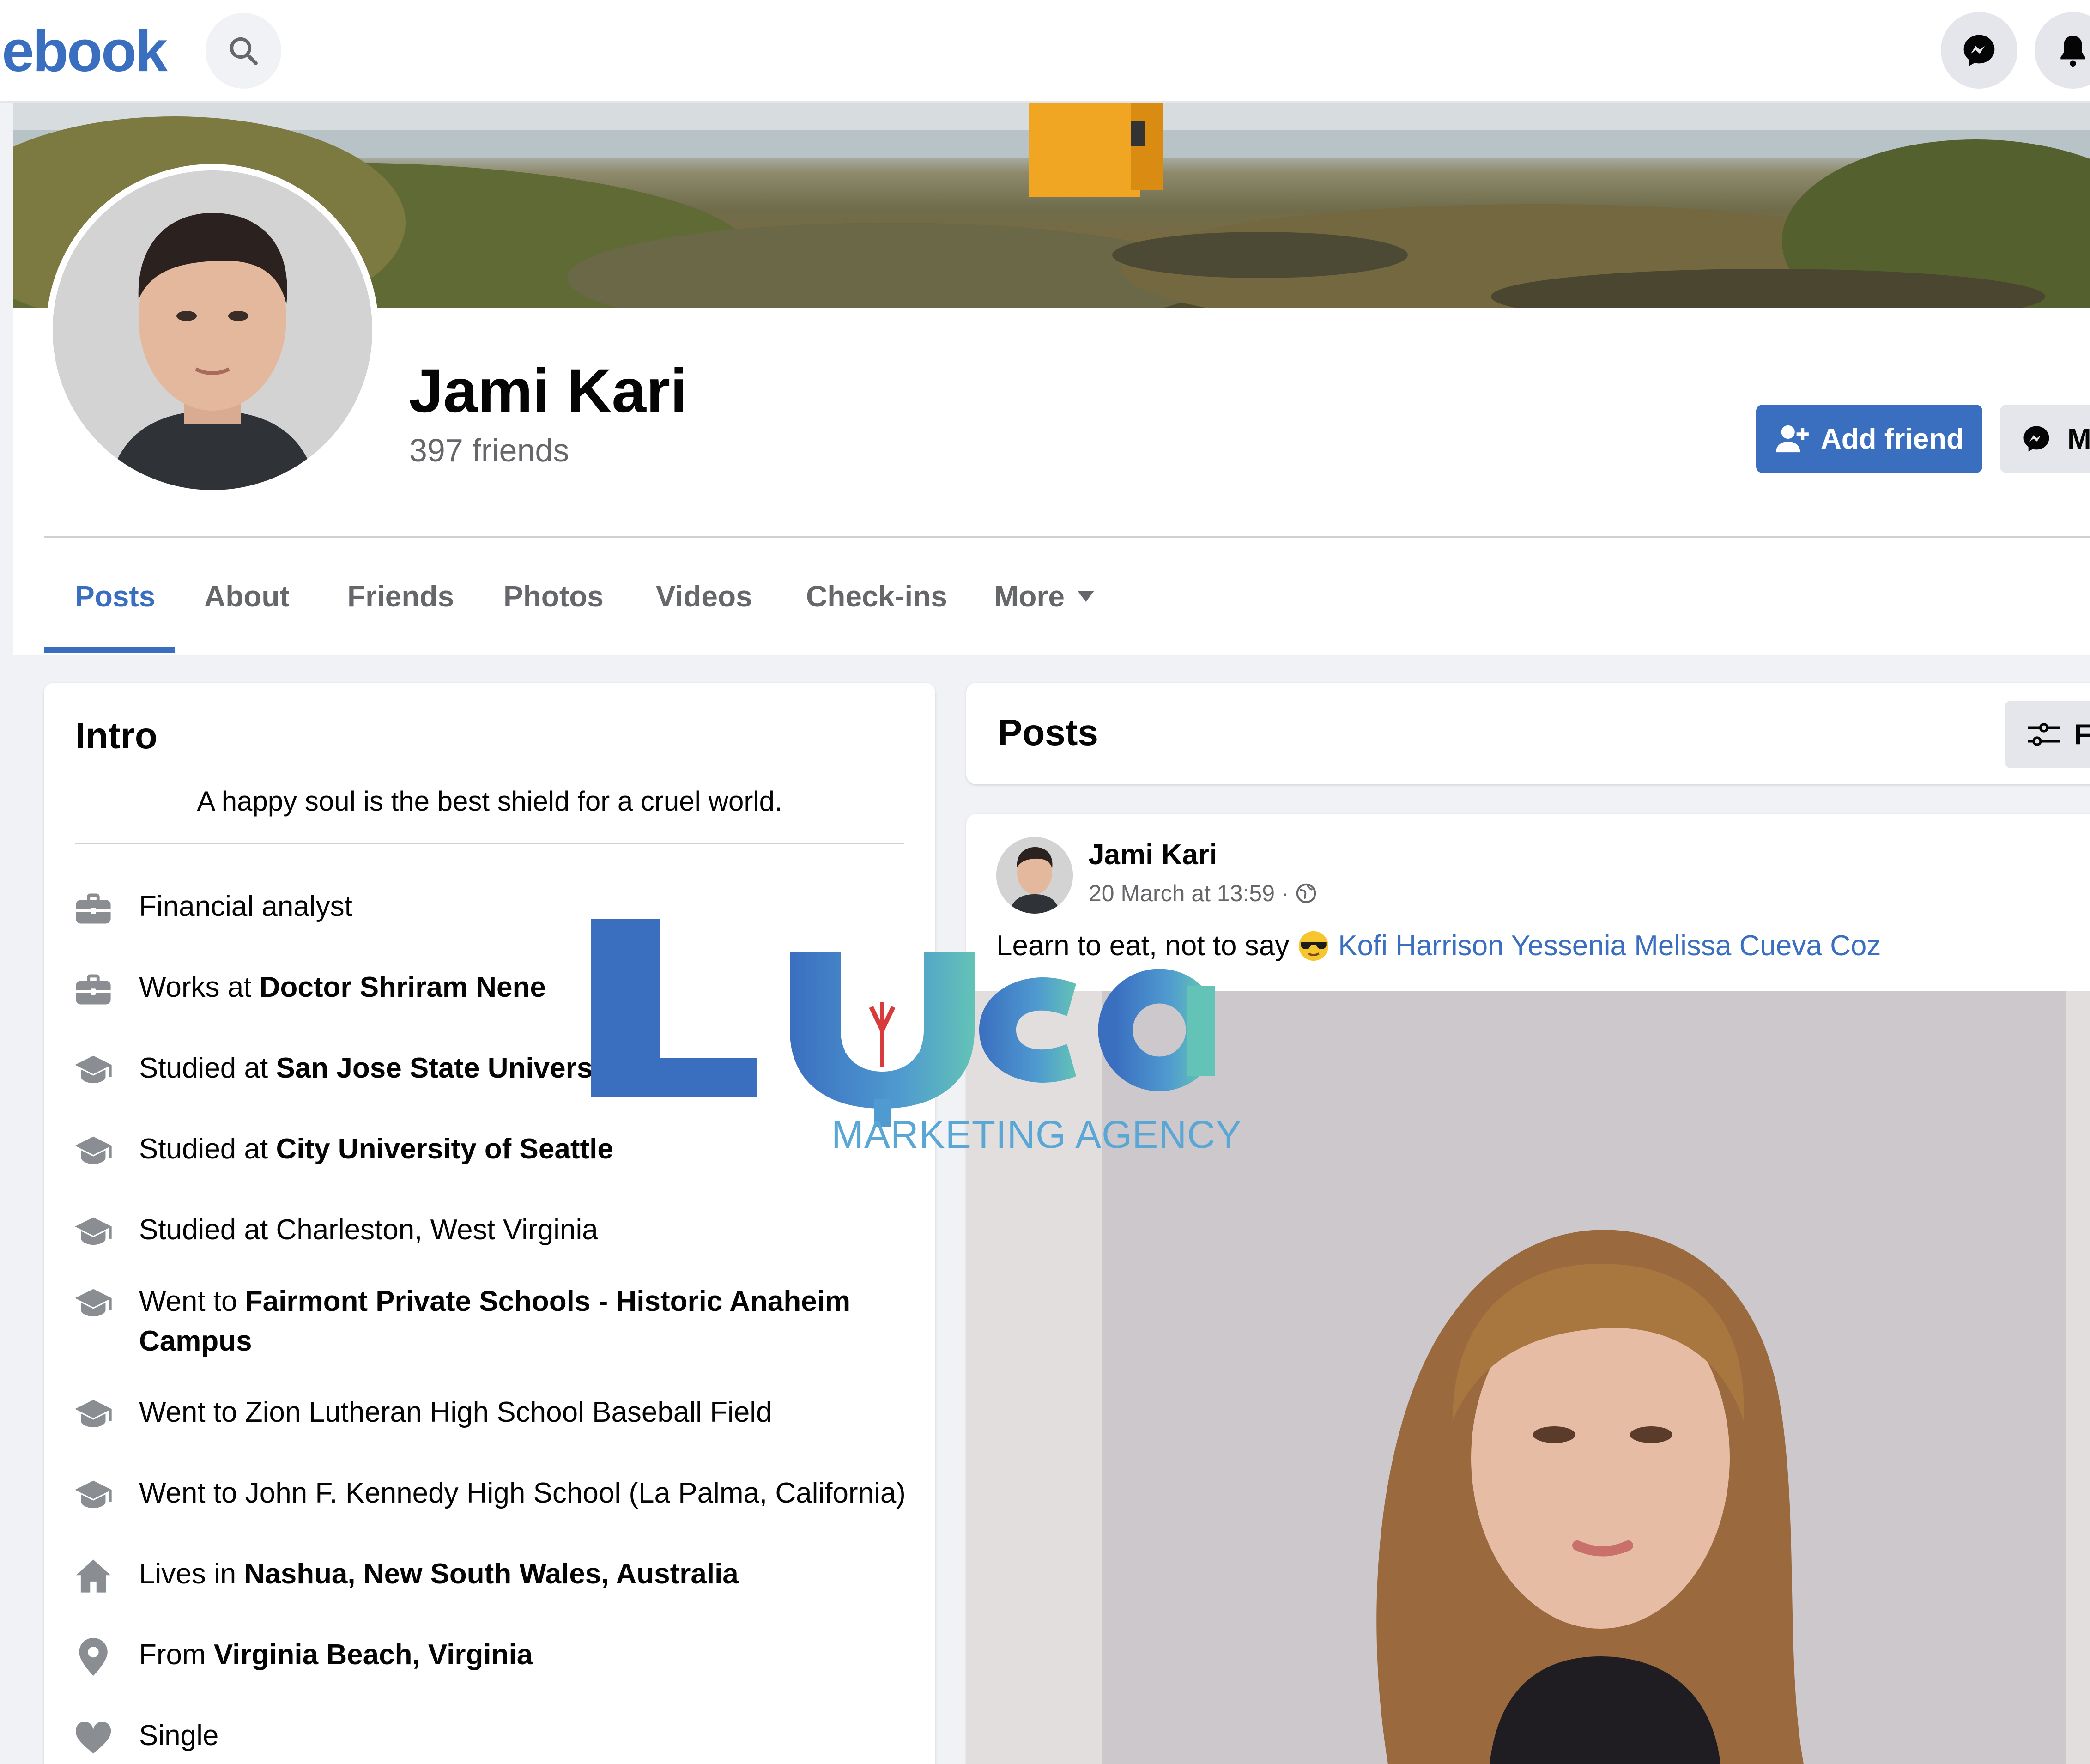 Image resolution: width=2090 pixels, height=1764 pixels. What do you see at coordinates (2082, 734) in the screenshot?
I see `filters-label: Fi` at bounding box center [2082, 734].